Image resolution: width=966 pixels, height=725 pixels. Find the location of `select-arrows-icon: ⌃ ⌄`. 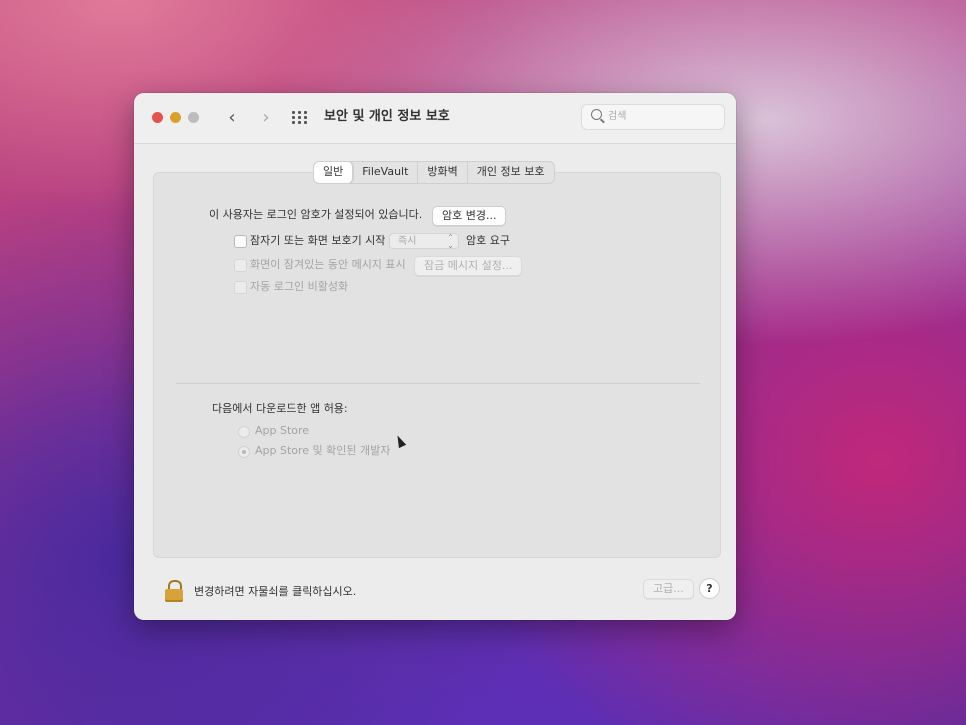

select-arrows-icon: ⌃ ⌄ is located at coordinates (450, 241).